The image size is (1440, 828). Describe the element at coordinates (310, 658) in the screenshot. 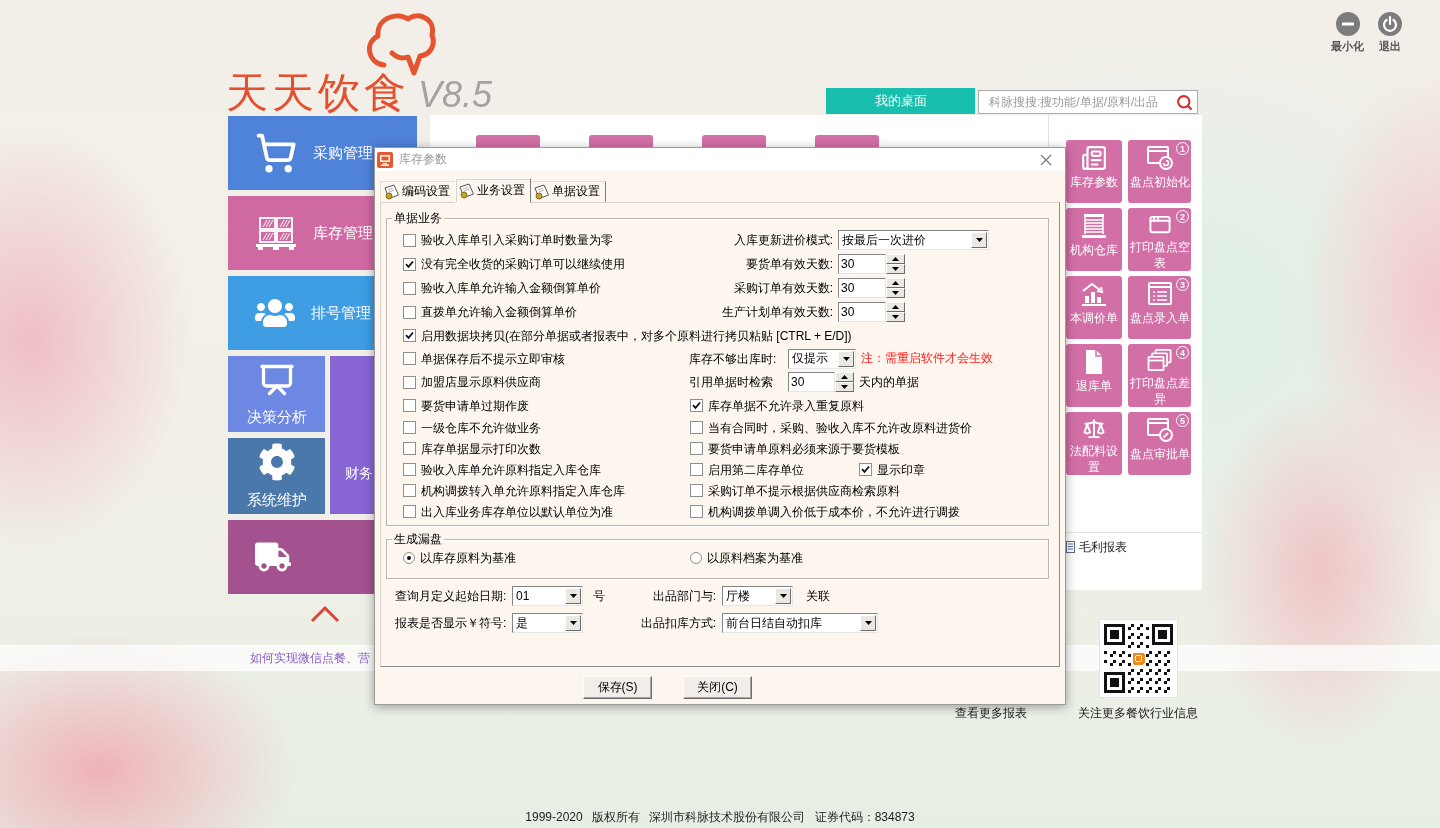

I see `news-link: 如何实现微信点餐、营` at that location.